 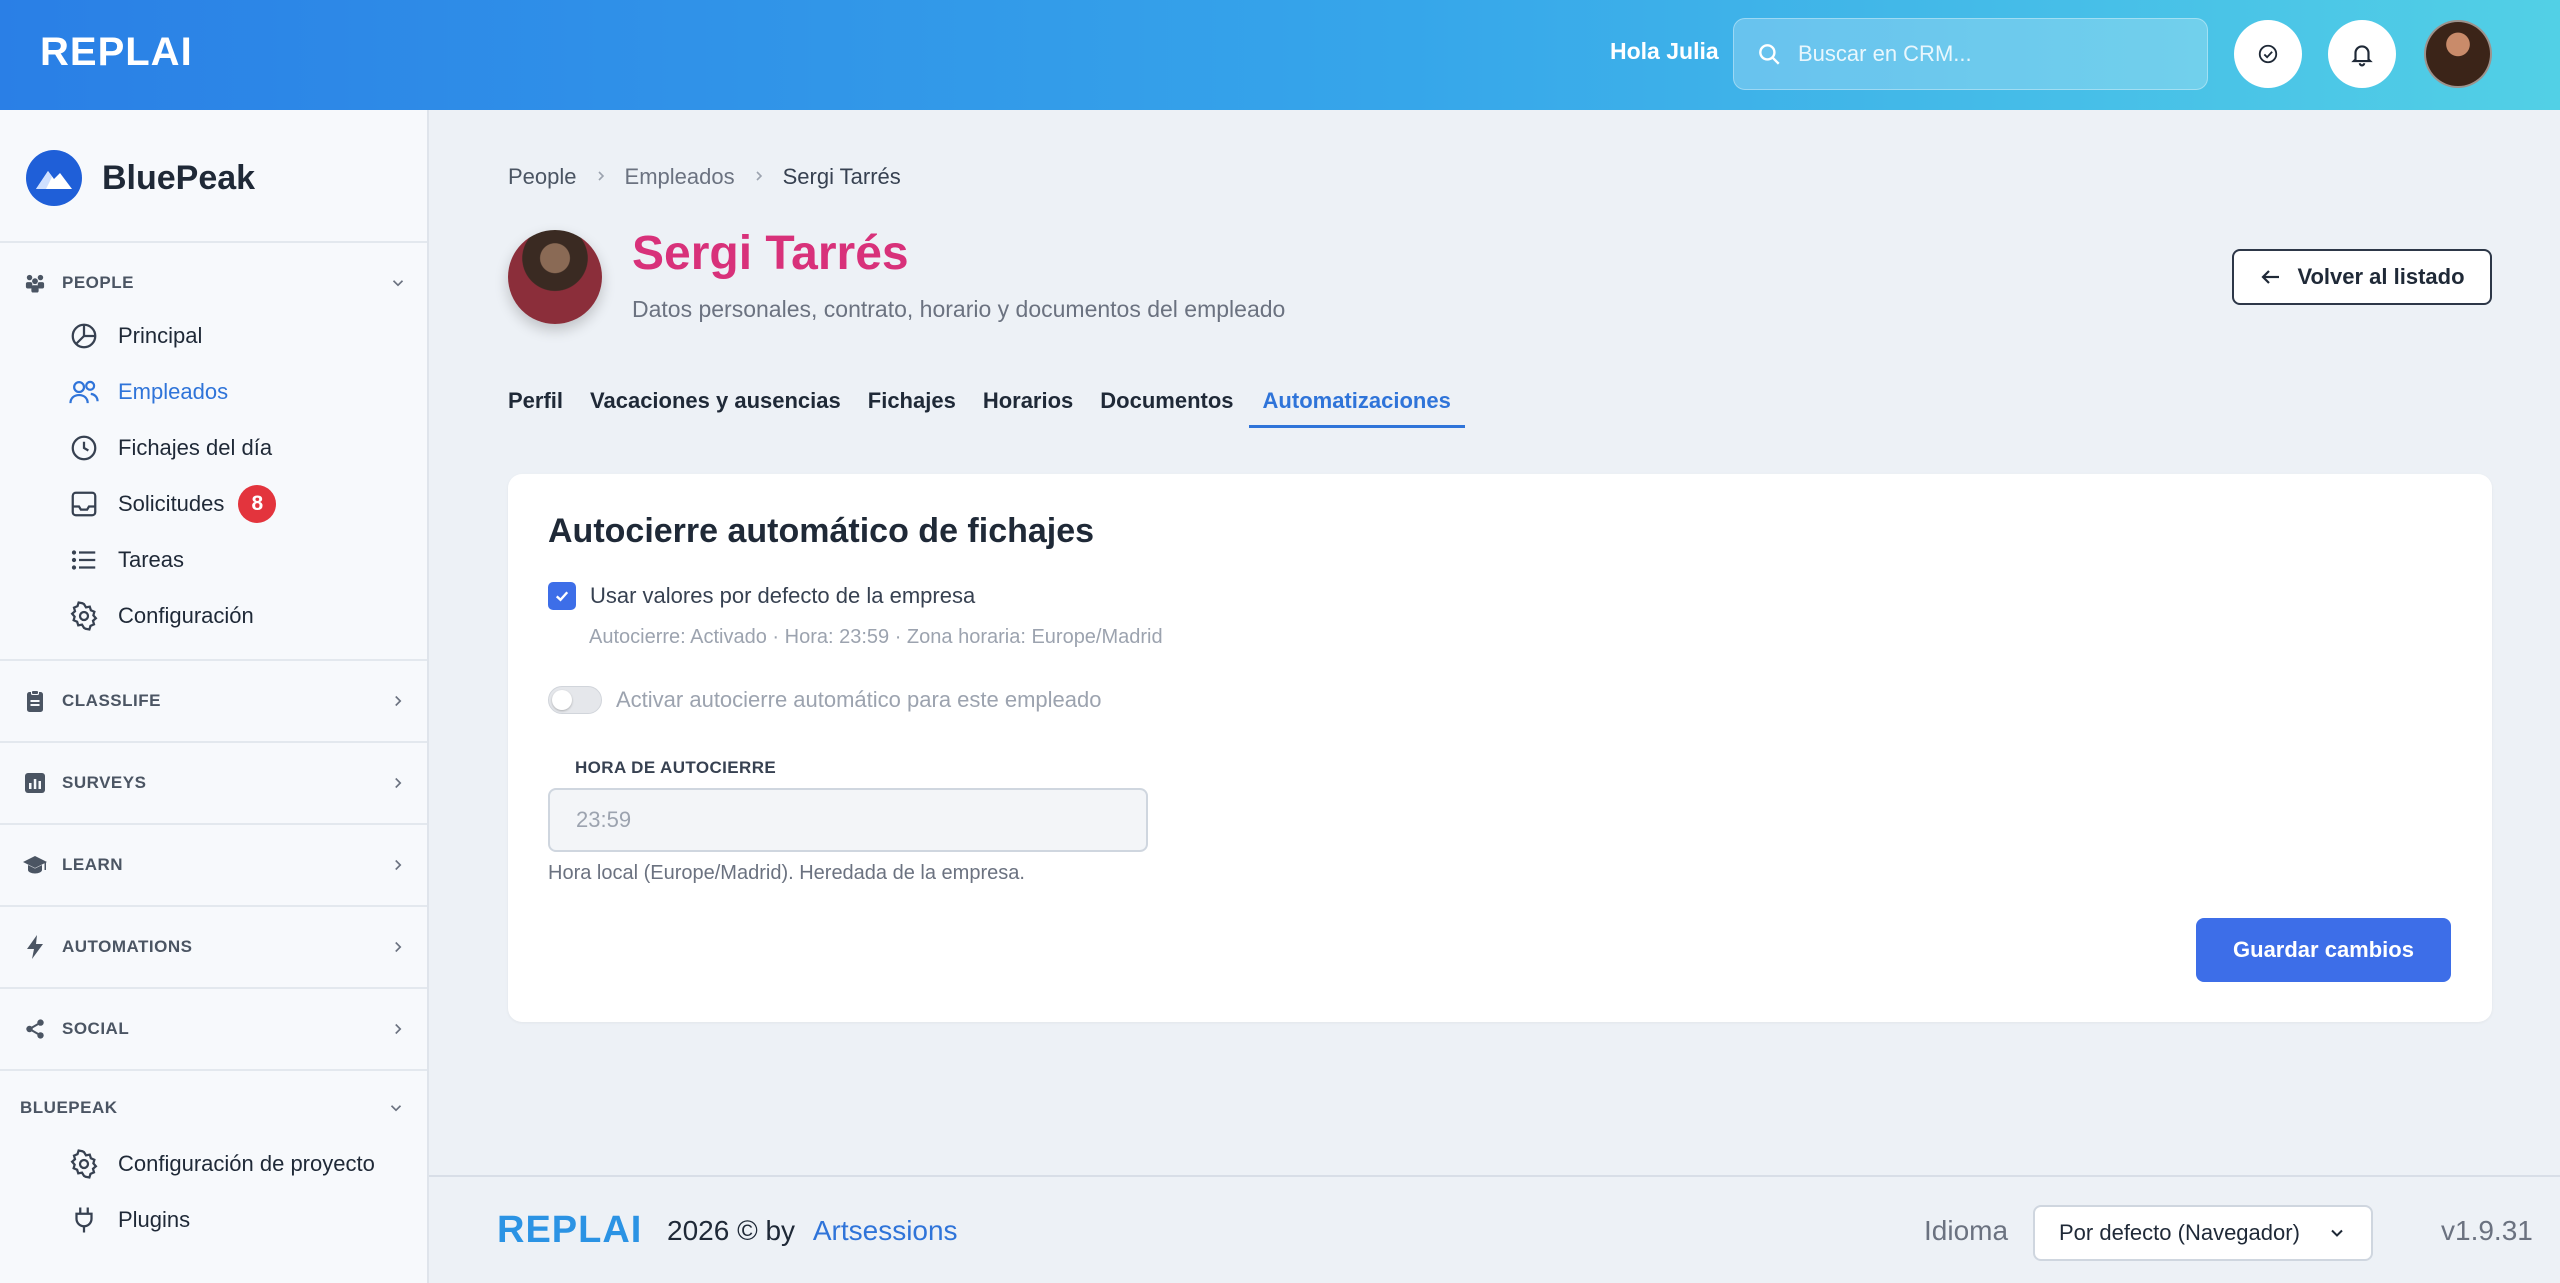 I want to click on notifications-button, so click(x=2362, y=54).